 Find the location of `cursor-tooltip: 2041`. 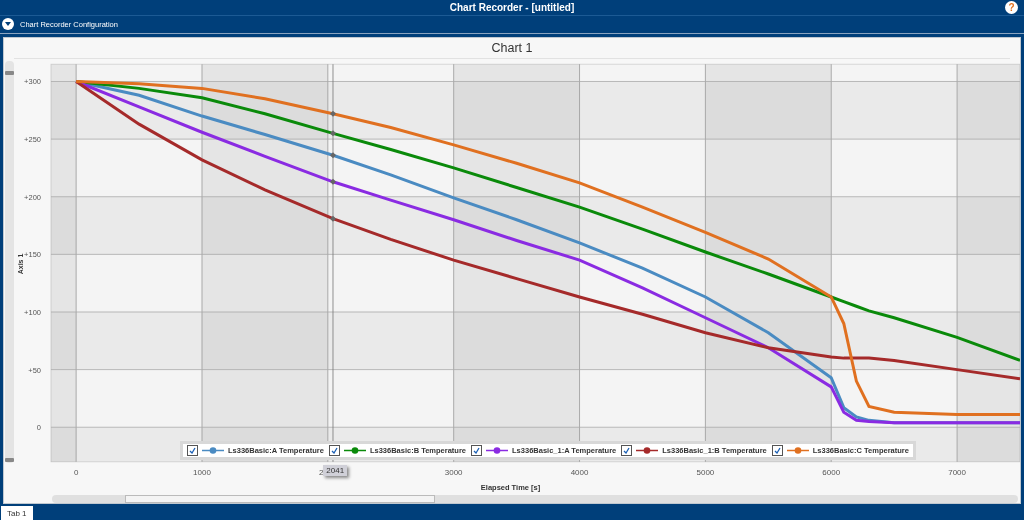

cursor-tooltip: 2041 is located at coordinates (335, 470).